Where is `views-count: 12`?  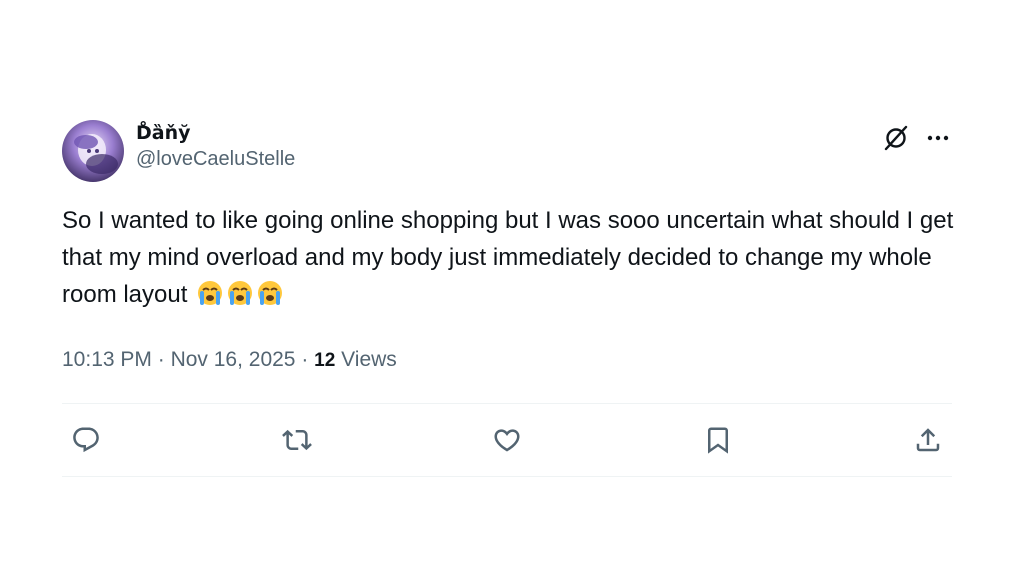
views-count: 12 is located at coordinates (324, 360).